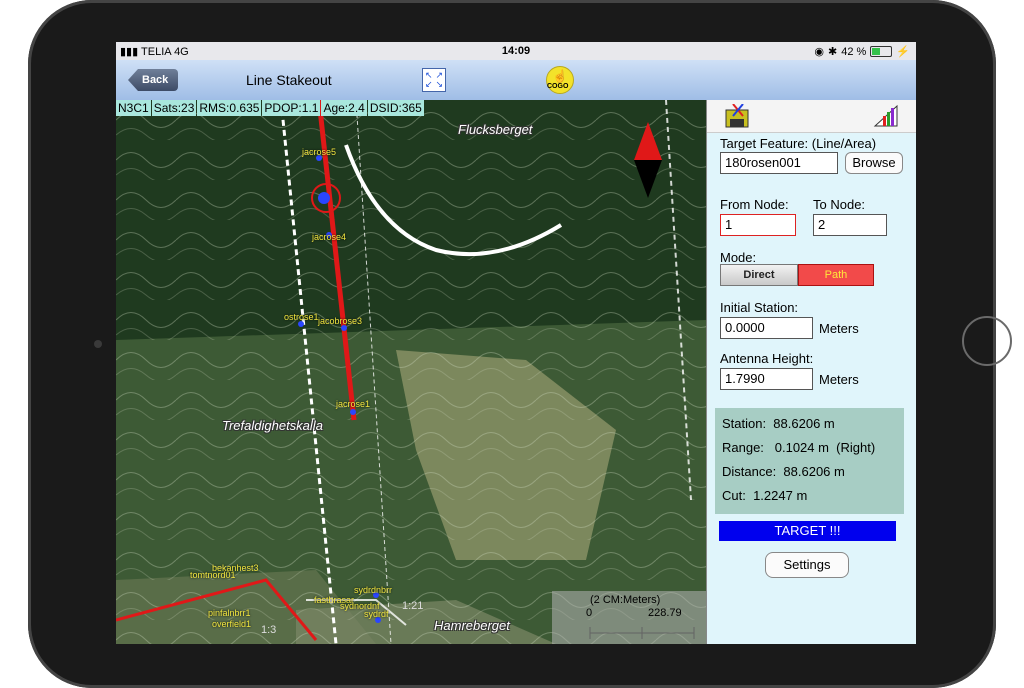 This screenshot has width=1024, height=688. I want to click on node-label: jacrose1, so click(353, 404).